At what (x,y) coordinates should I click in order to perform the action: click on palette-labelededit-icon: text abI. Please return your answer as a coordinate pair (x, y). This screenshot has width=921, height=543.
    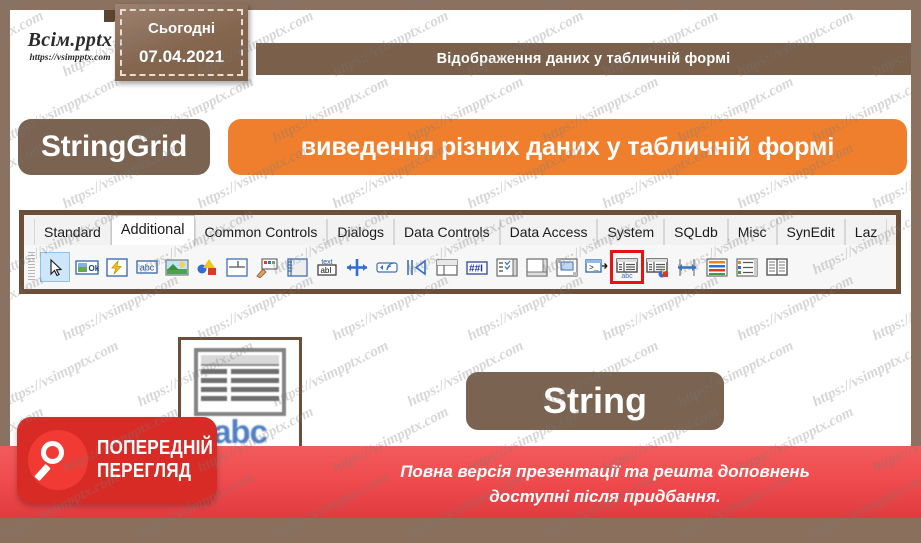
    Looking at the image, I should click on (327, 267).